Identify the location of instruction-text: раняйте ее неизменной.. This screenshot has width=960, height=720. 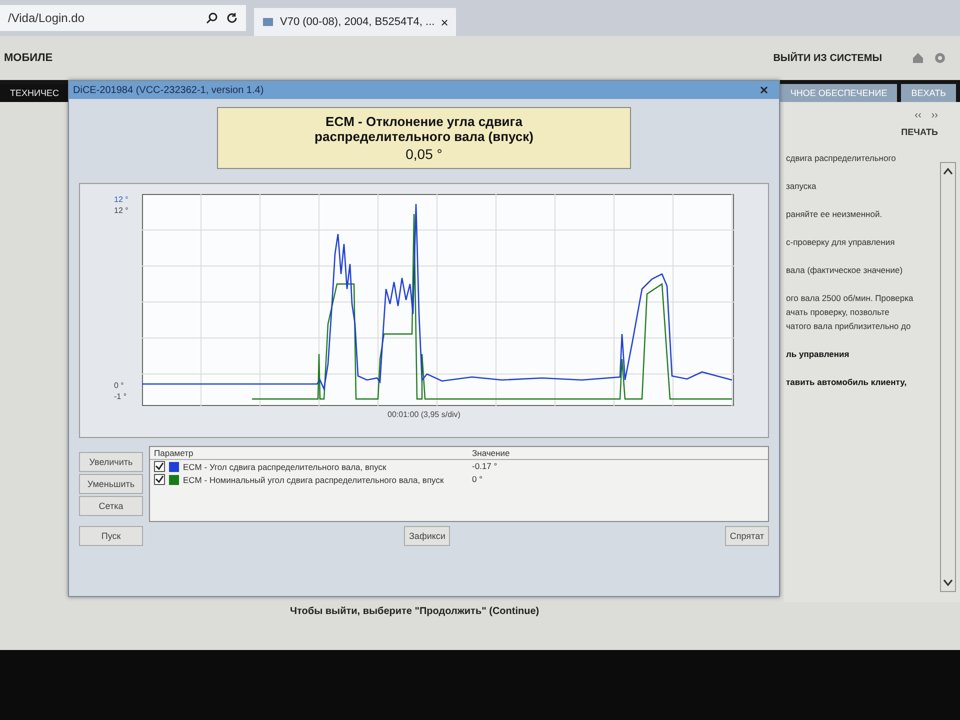
(835, 214).